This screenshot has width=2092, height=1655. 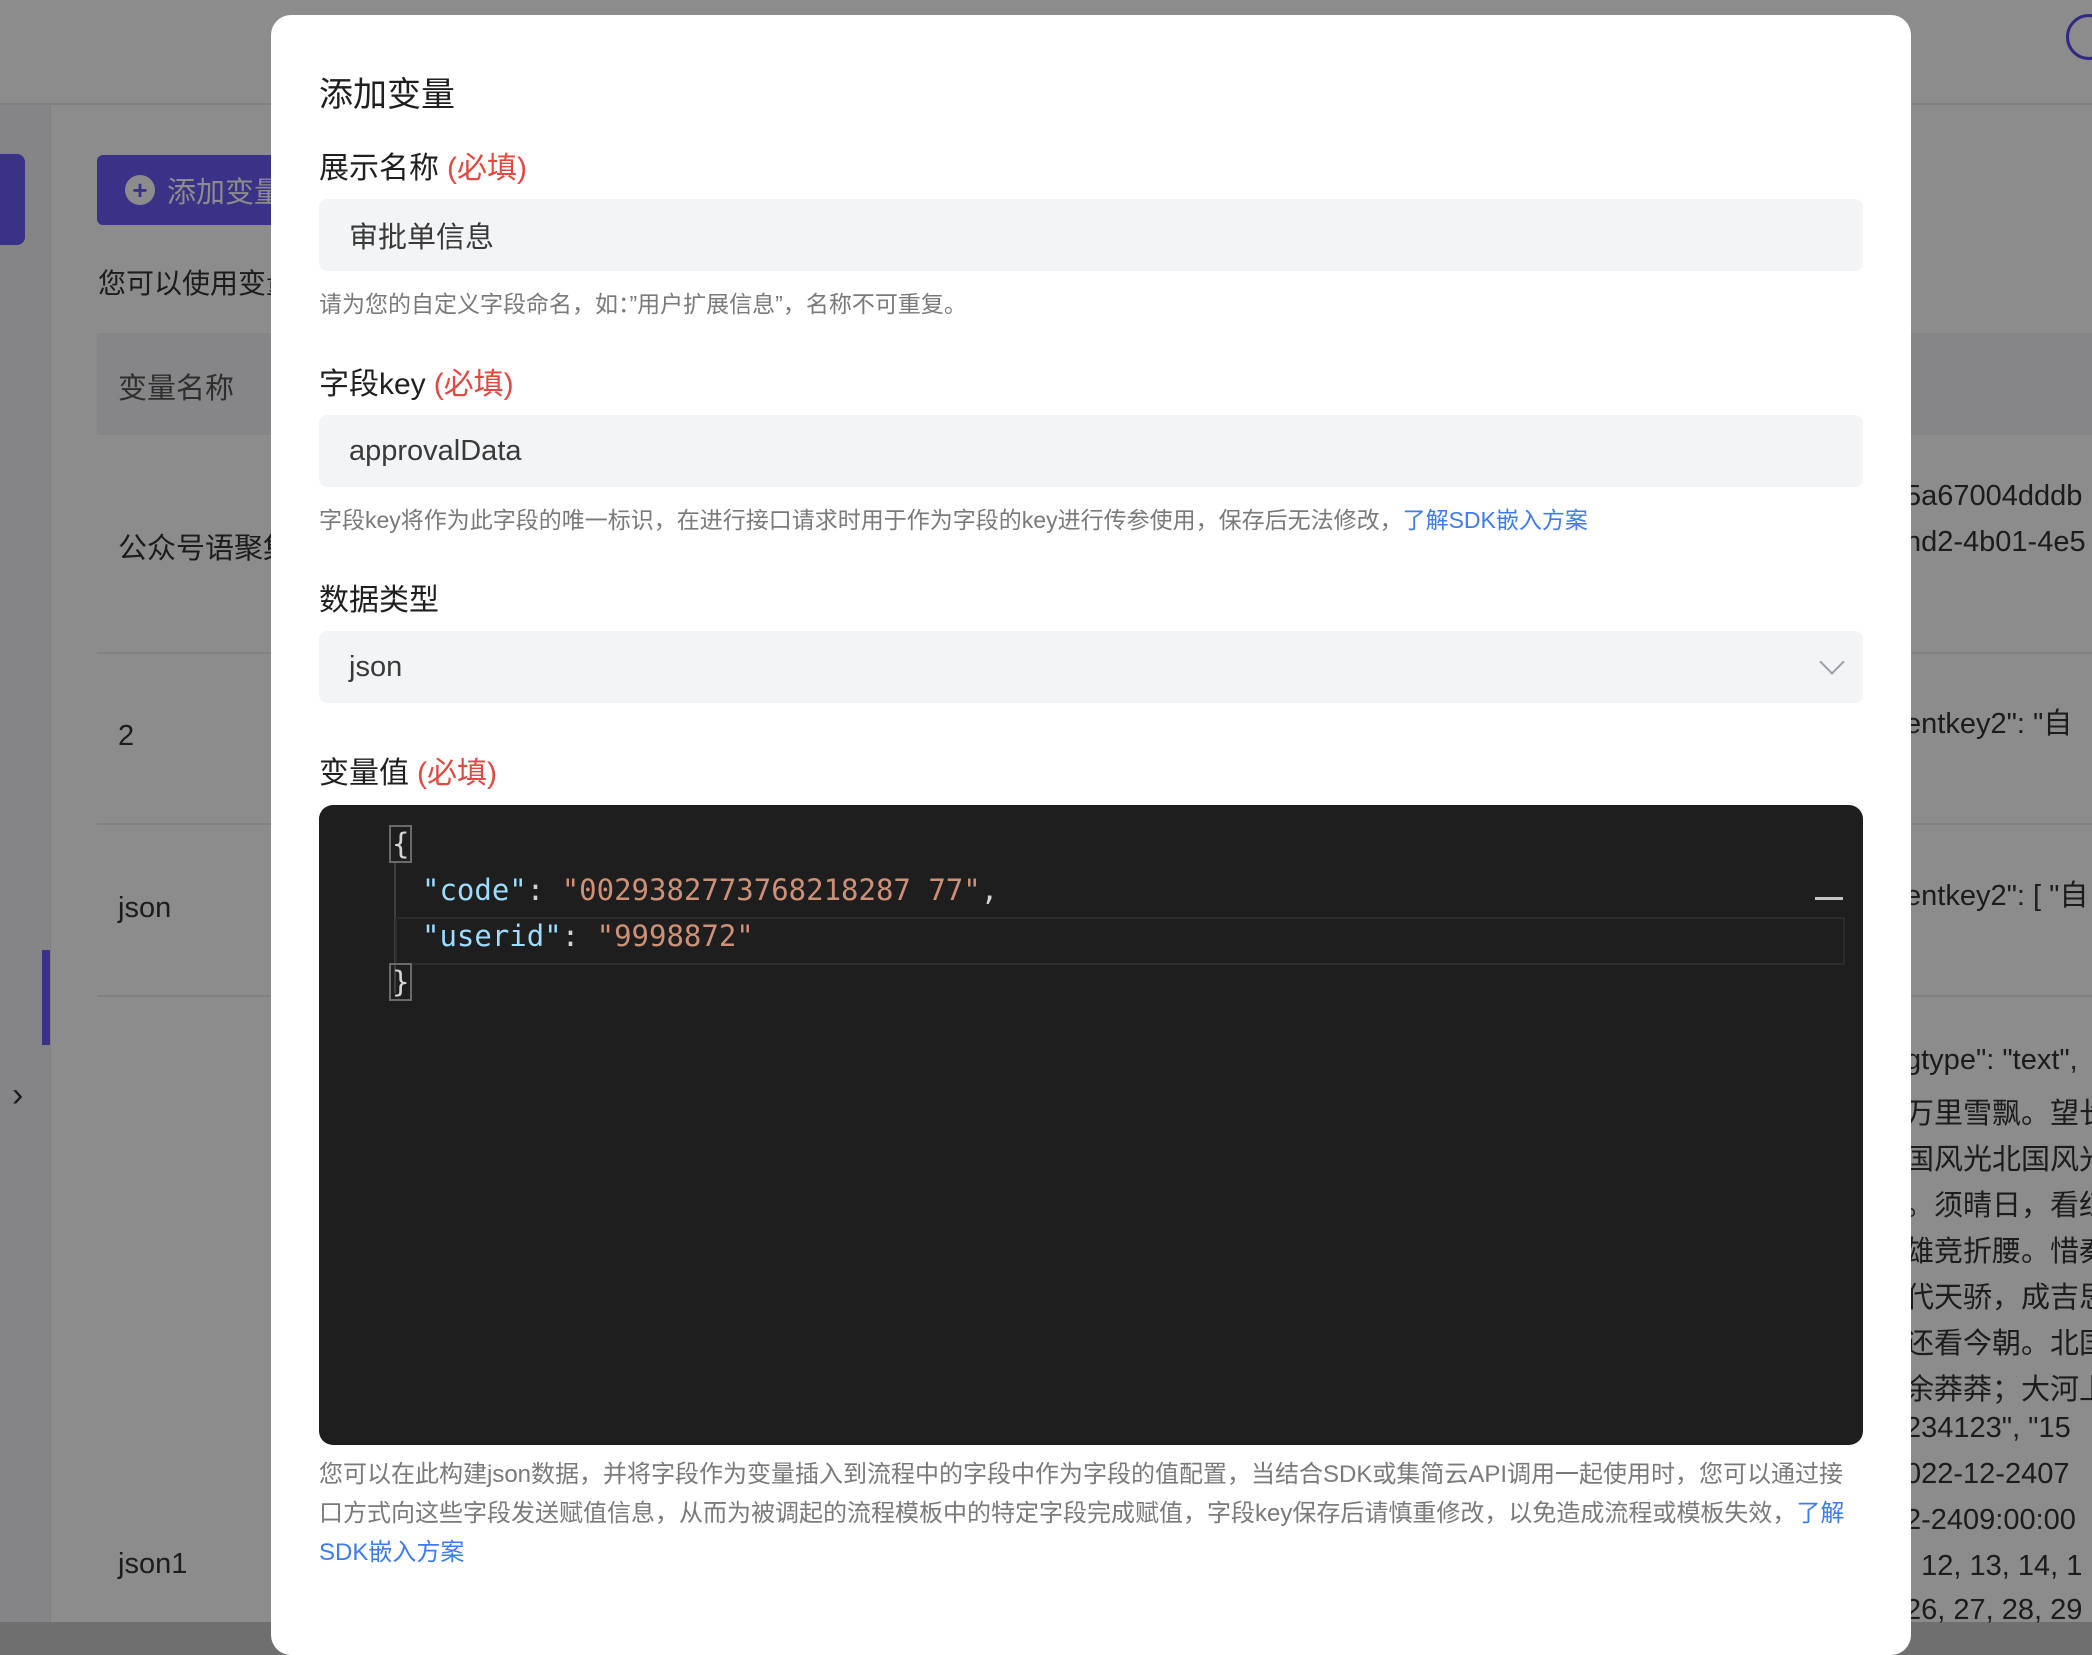 I want to click on display-name-input: 审批单信息, so click(x=1091, y=235).